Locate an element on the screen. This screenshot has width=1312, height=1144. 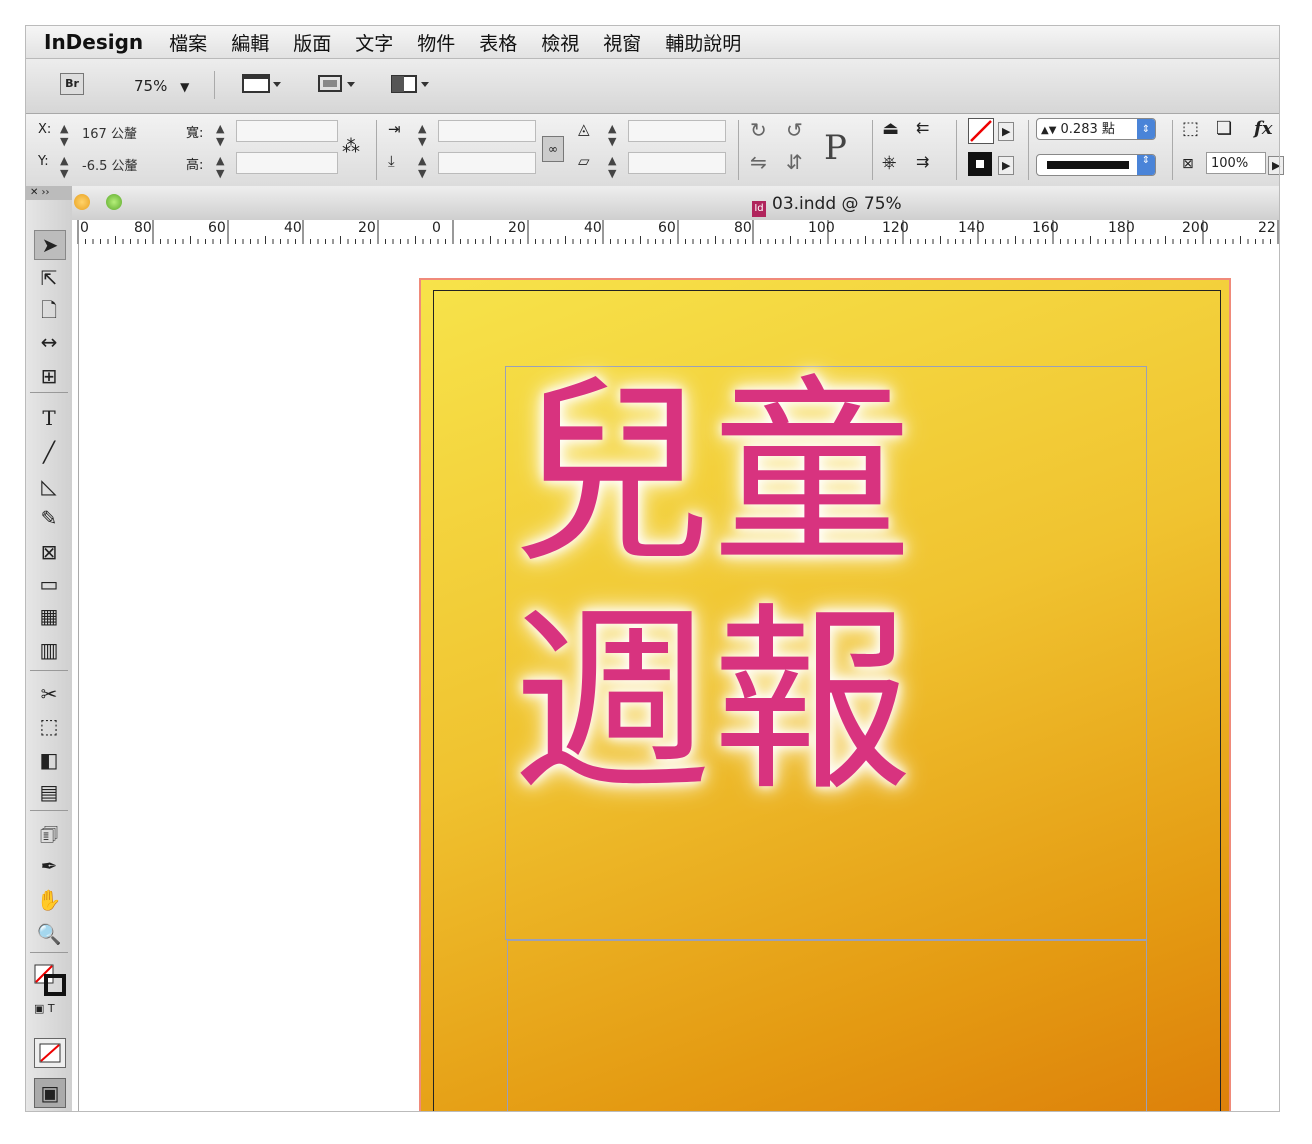
gap-tool-icon: ↔ is located at coordinates (49, 342).